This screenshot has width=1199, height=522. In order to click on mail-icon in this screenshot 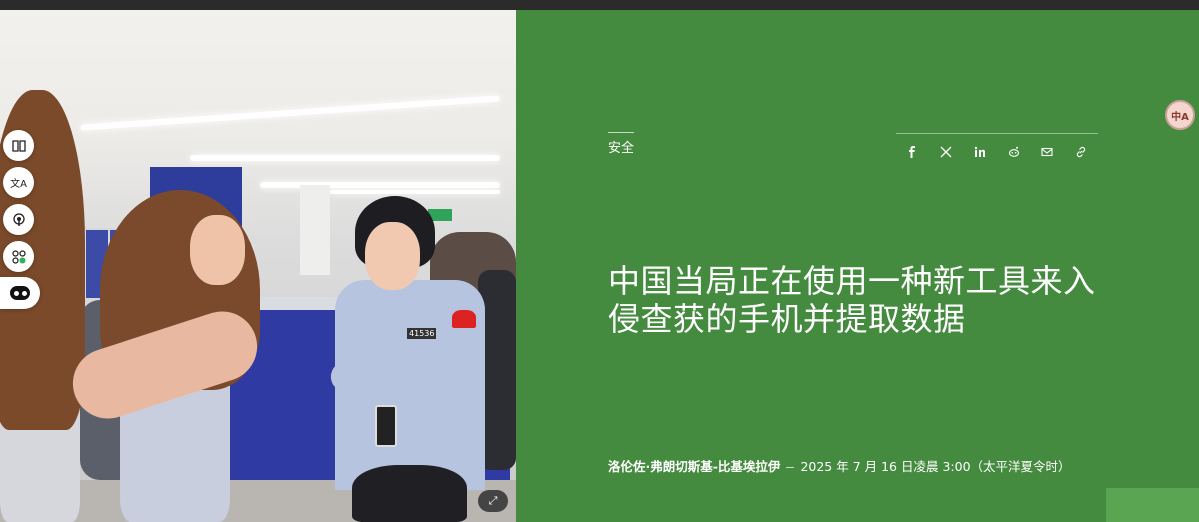, I will do `click(1047, 152)`.